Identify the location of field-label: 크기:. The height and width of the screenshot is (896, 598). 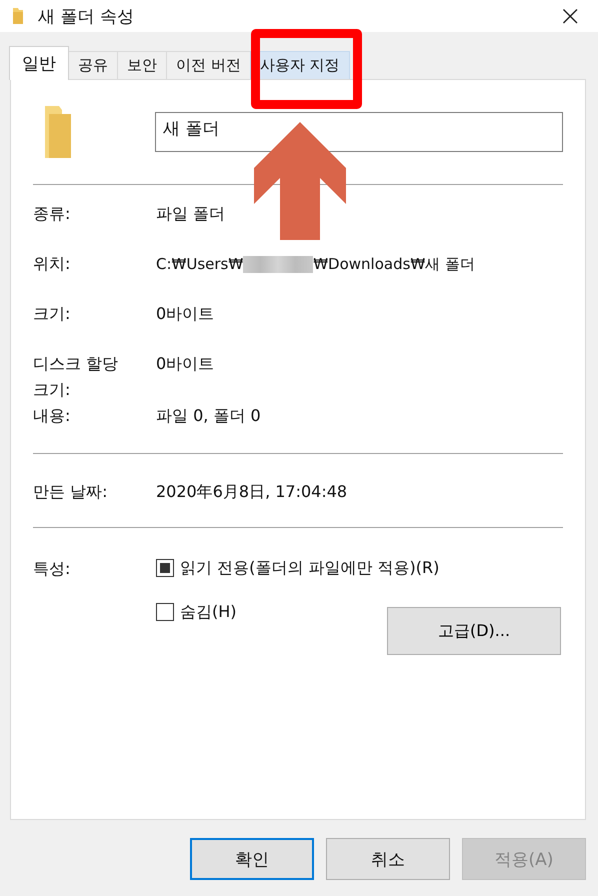
(52, 314).